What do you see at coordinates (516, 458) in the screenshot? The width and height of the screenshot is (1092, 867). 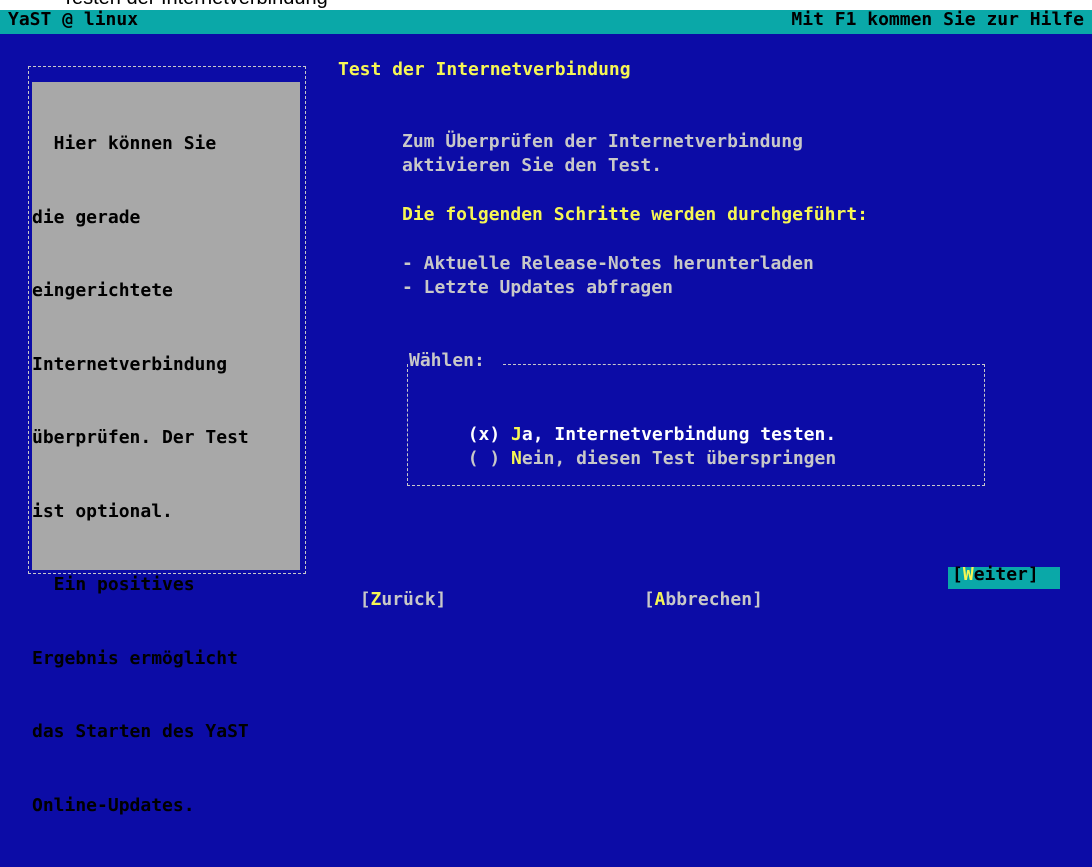 I see `radio-no-hotkey: N` at bounding box center [516, 458].